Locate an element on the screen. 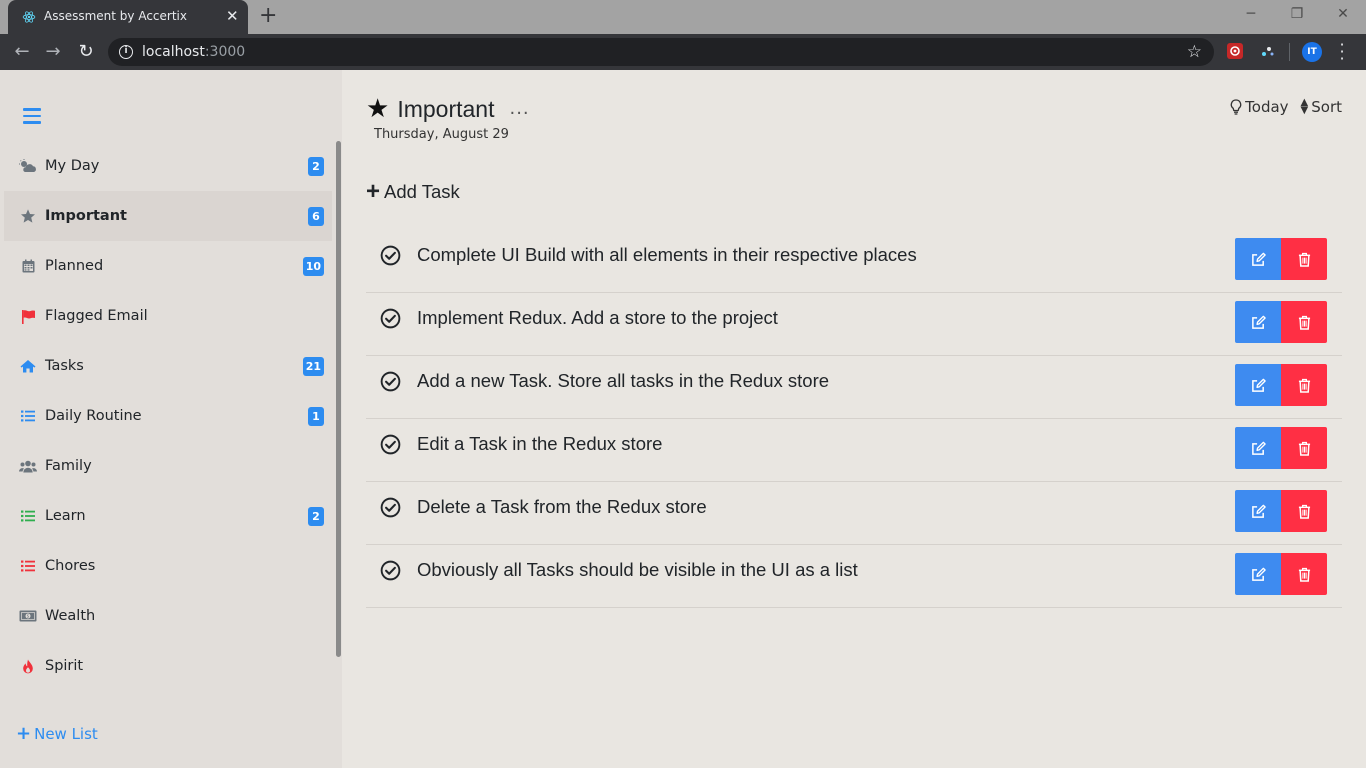 The width and height of the screenshot is (1366, 768). page-title: Important is located at coordinates (446, 108).